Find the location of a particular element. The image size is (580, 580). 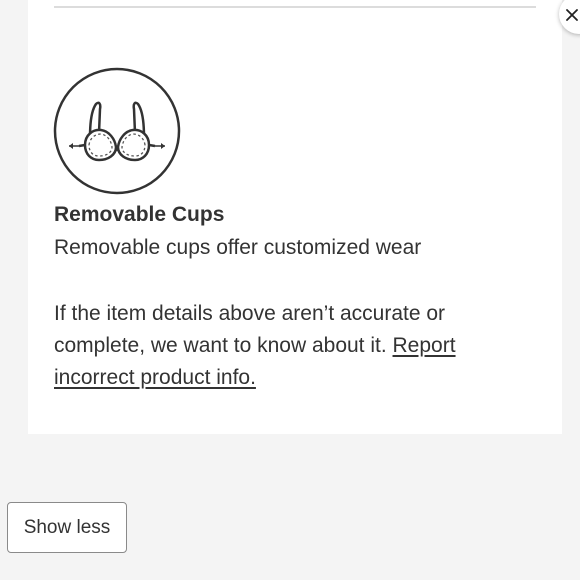

close-button is located at coordinates (569, 17).